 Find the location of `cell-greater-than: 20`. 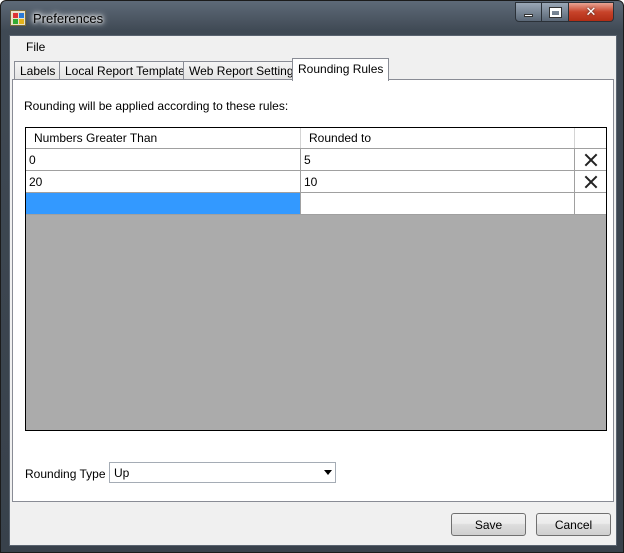

cell-greater-than: 20 is located at coordinates (163, 181).